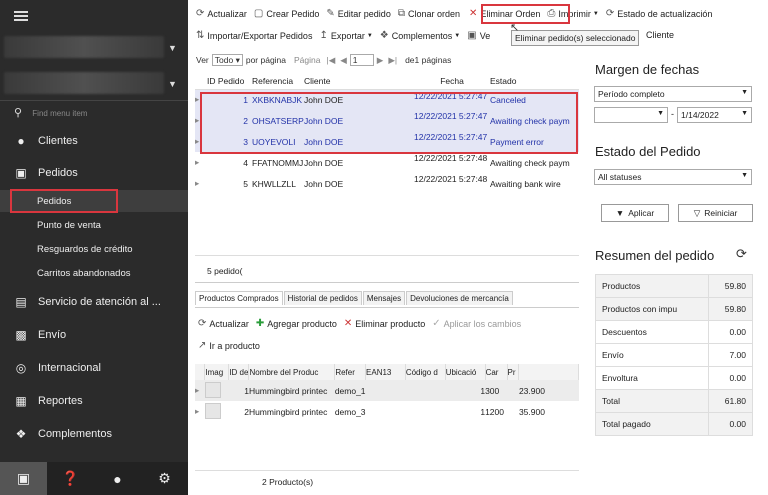  What do you see at coordinates (674, 378) in the screenshot?
I see `summary-row: Envoltura 0.00` at bounding box center [674, 378].